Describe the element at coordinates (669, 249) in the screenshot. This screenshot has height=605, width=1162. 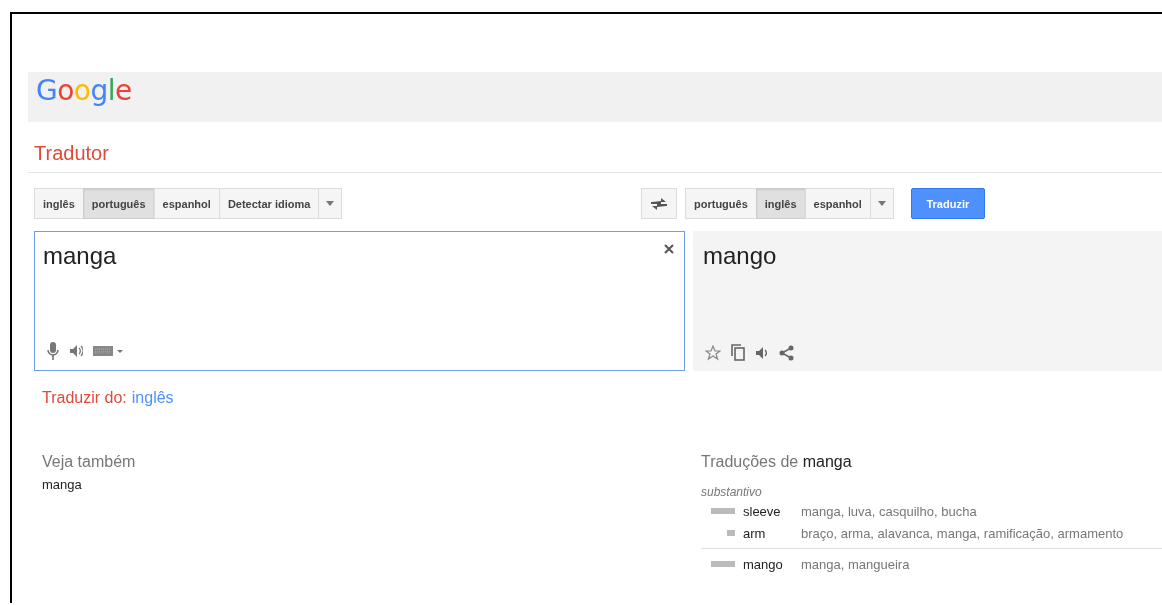
I see `close-icon` at that location.